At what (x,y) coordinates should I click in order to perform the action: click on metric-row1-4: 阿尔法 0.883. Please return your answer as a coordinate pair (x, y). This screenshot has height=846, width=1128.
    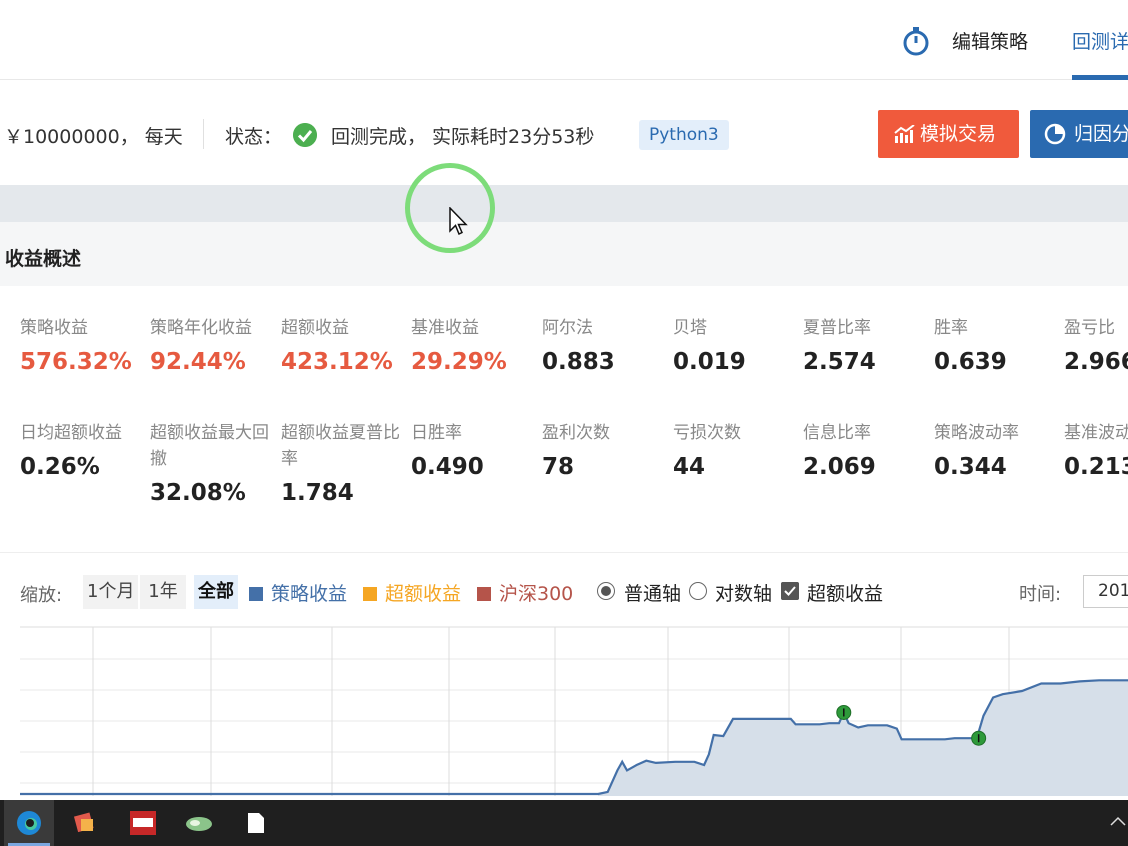
    Looking at the image, I should click on (607, 345).